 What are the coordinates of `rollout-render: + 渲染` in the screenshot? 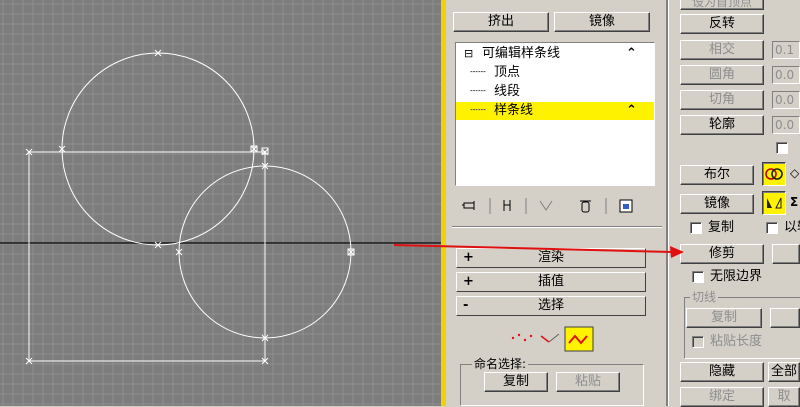 It's located at (551, 258).